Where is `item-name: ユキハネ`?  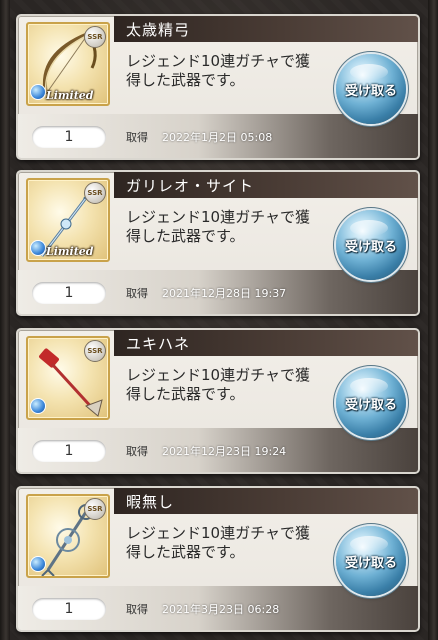
item-name: ユキハネ is located at coordinates (158, 344).